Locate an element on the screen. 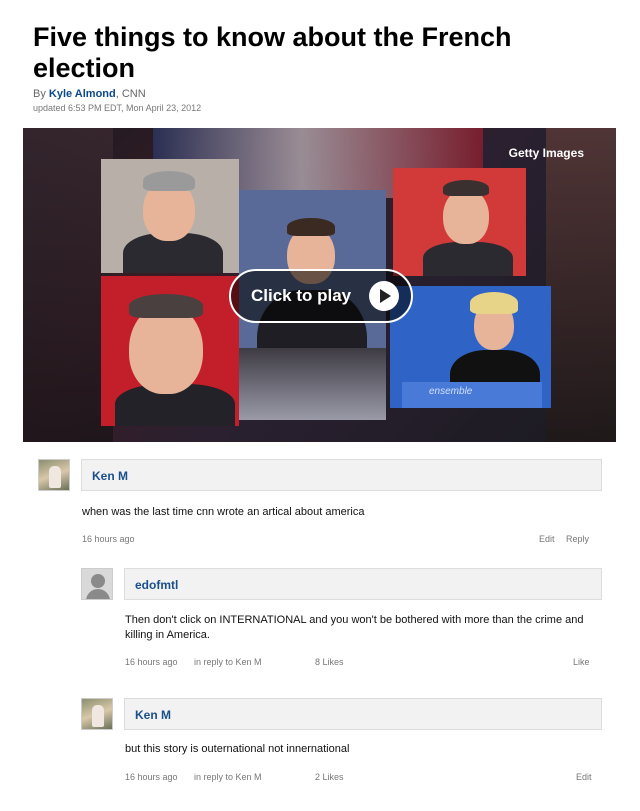 This screenshot has width=640, height=811. play-label: Click to play is located at coordinates (301, 295).